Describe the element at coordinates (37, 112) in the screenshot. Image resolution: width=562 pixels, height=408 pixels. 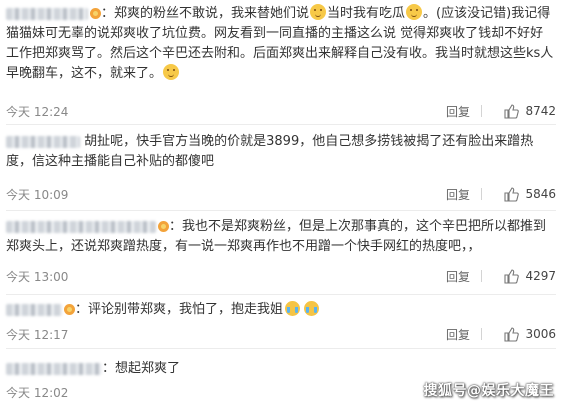
I see `comment-time: 今天 12:24` at that location.